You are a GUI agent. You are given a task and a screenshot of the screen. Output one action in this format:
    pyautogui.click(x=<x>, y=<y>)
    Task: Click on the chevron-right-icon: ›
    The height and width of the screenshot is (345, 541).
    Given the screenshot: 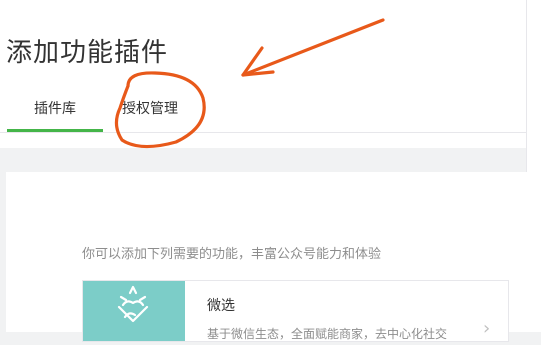 What is the action you would take?
    pyautogui.click(x=486, y=328)
    